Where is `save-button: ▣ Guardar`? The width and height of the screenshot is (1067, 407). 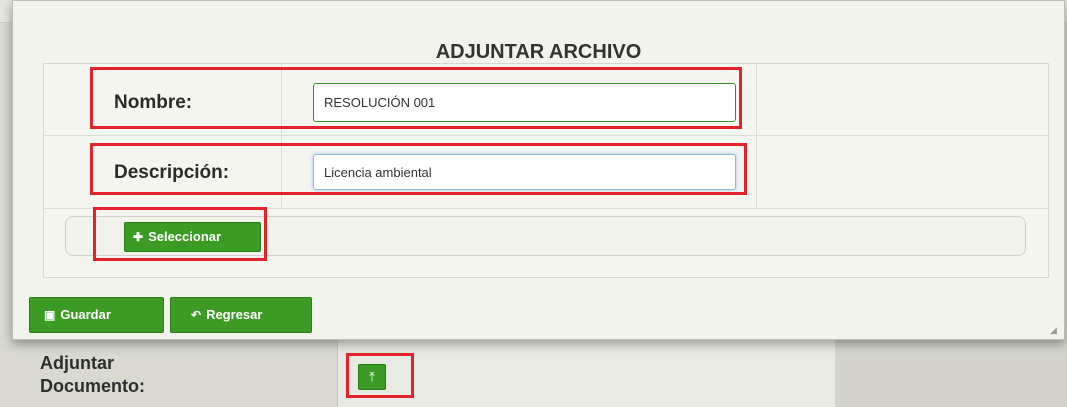 save-button: ▣ Guardar is located at coordinates (96, 315).